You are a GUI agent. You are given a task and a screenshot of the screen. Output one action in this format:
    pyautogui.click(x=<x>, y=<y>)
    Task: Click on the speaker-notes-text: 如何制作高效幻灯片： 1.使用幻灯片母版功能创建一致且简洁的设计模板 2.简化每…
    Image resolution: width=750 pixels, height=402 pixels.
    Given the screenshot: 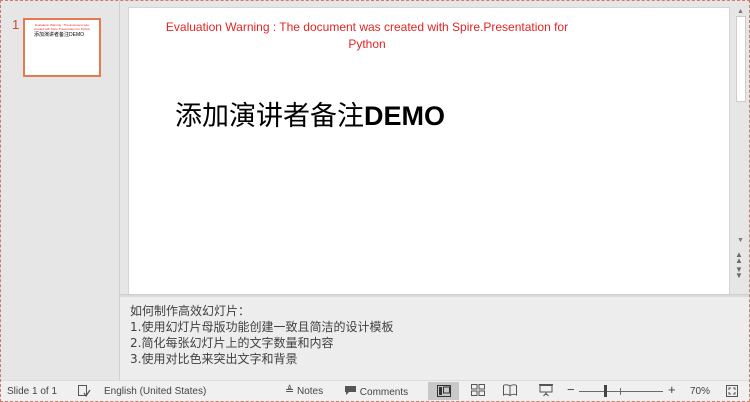 What is the action you would take?
    pyautogui.click(x=261, y=335)
    